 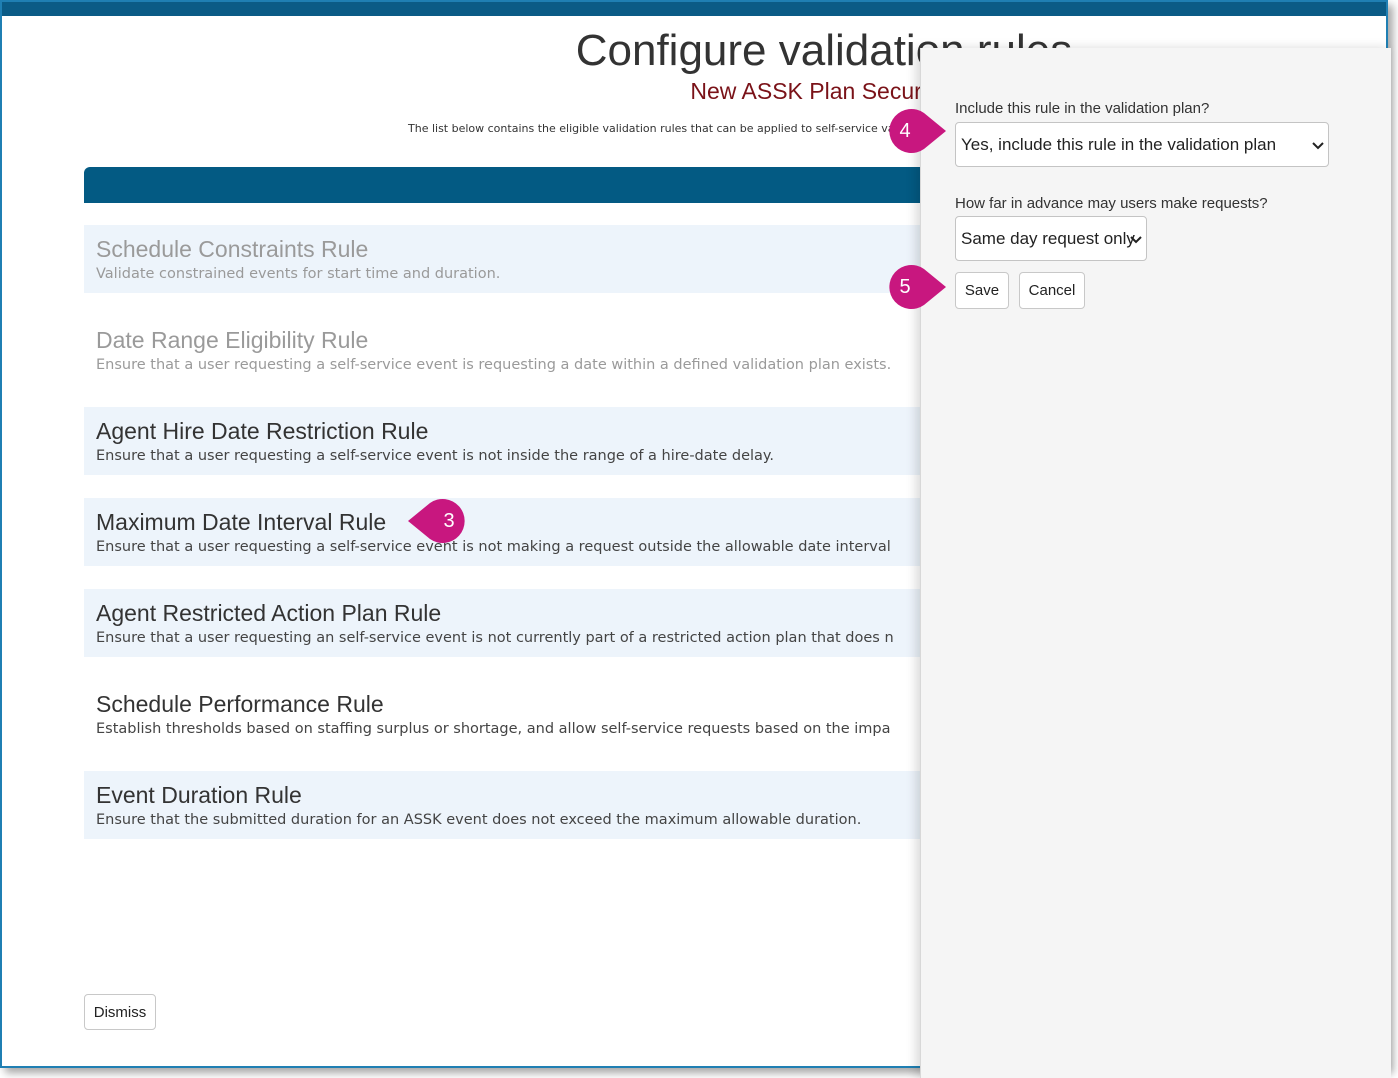 I want to click on step-3-callout: 3, so click(x=441, y=521).